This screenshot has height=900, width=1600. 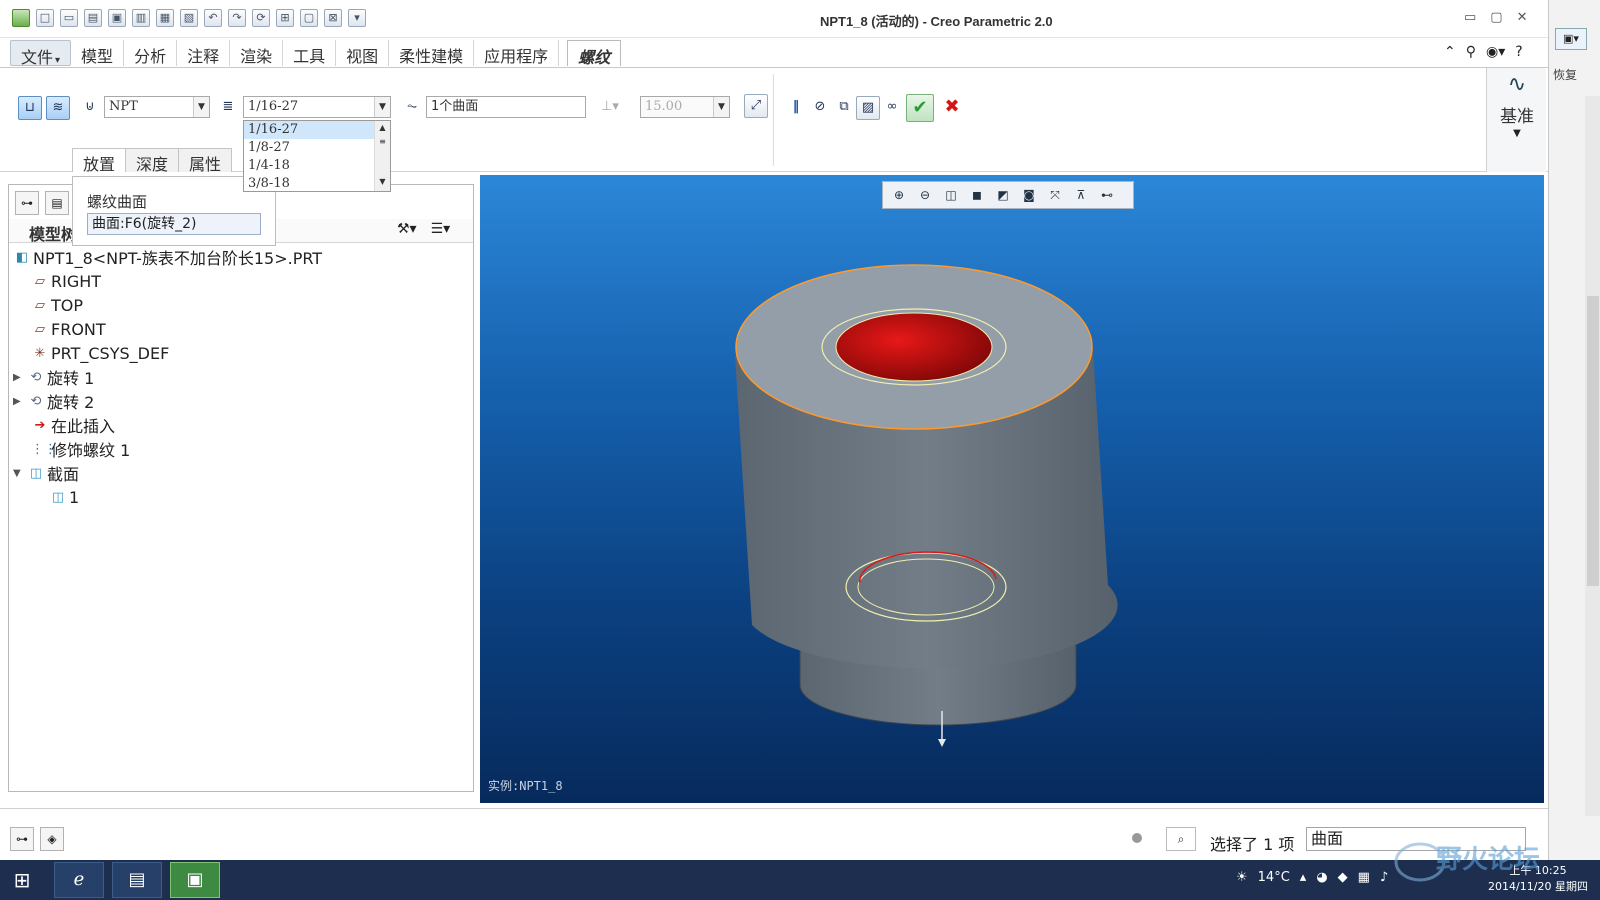 I want to click on undo-icon: ↶, so click(x=213, y=18).